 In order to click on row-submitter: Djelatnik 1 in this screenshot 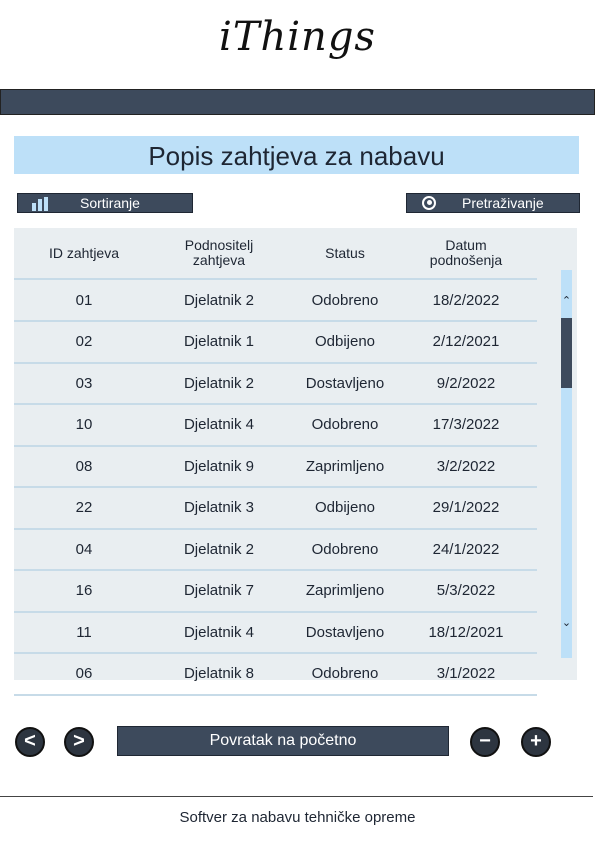, I will do `click(219, 341)`.